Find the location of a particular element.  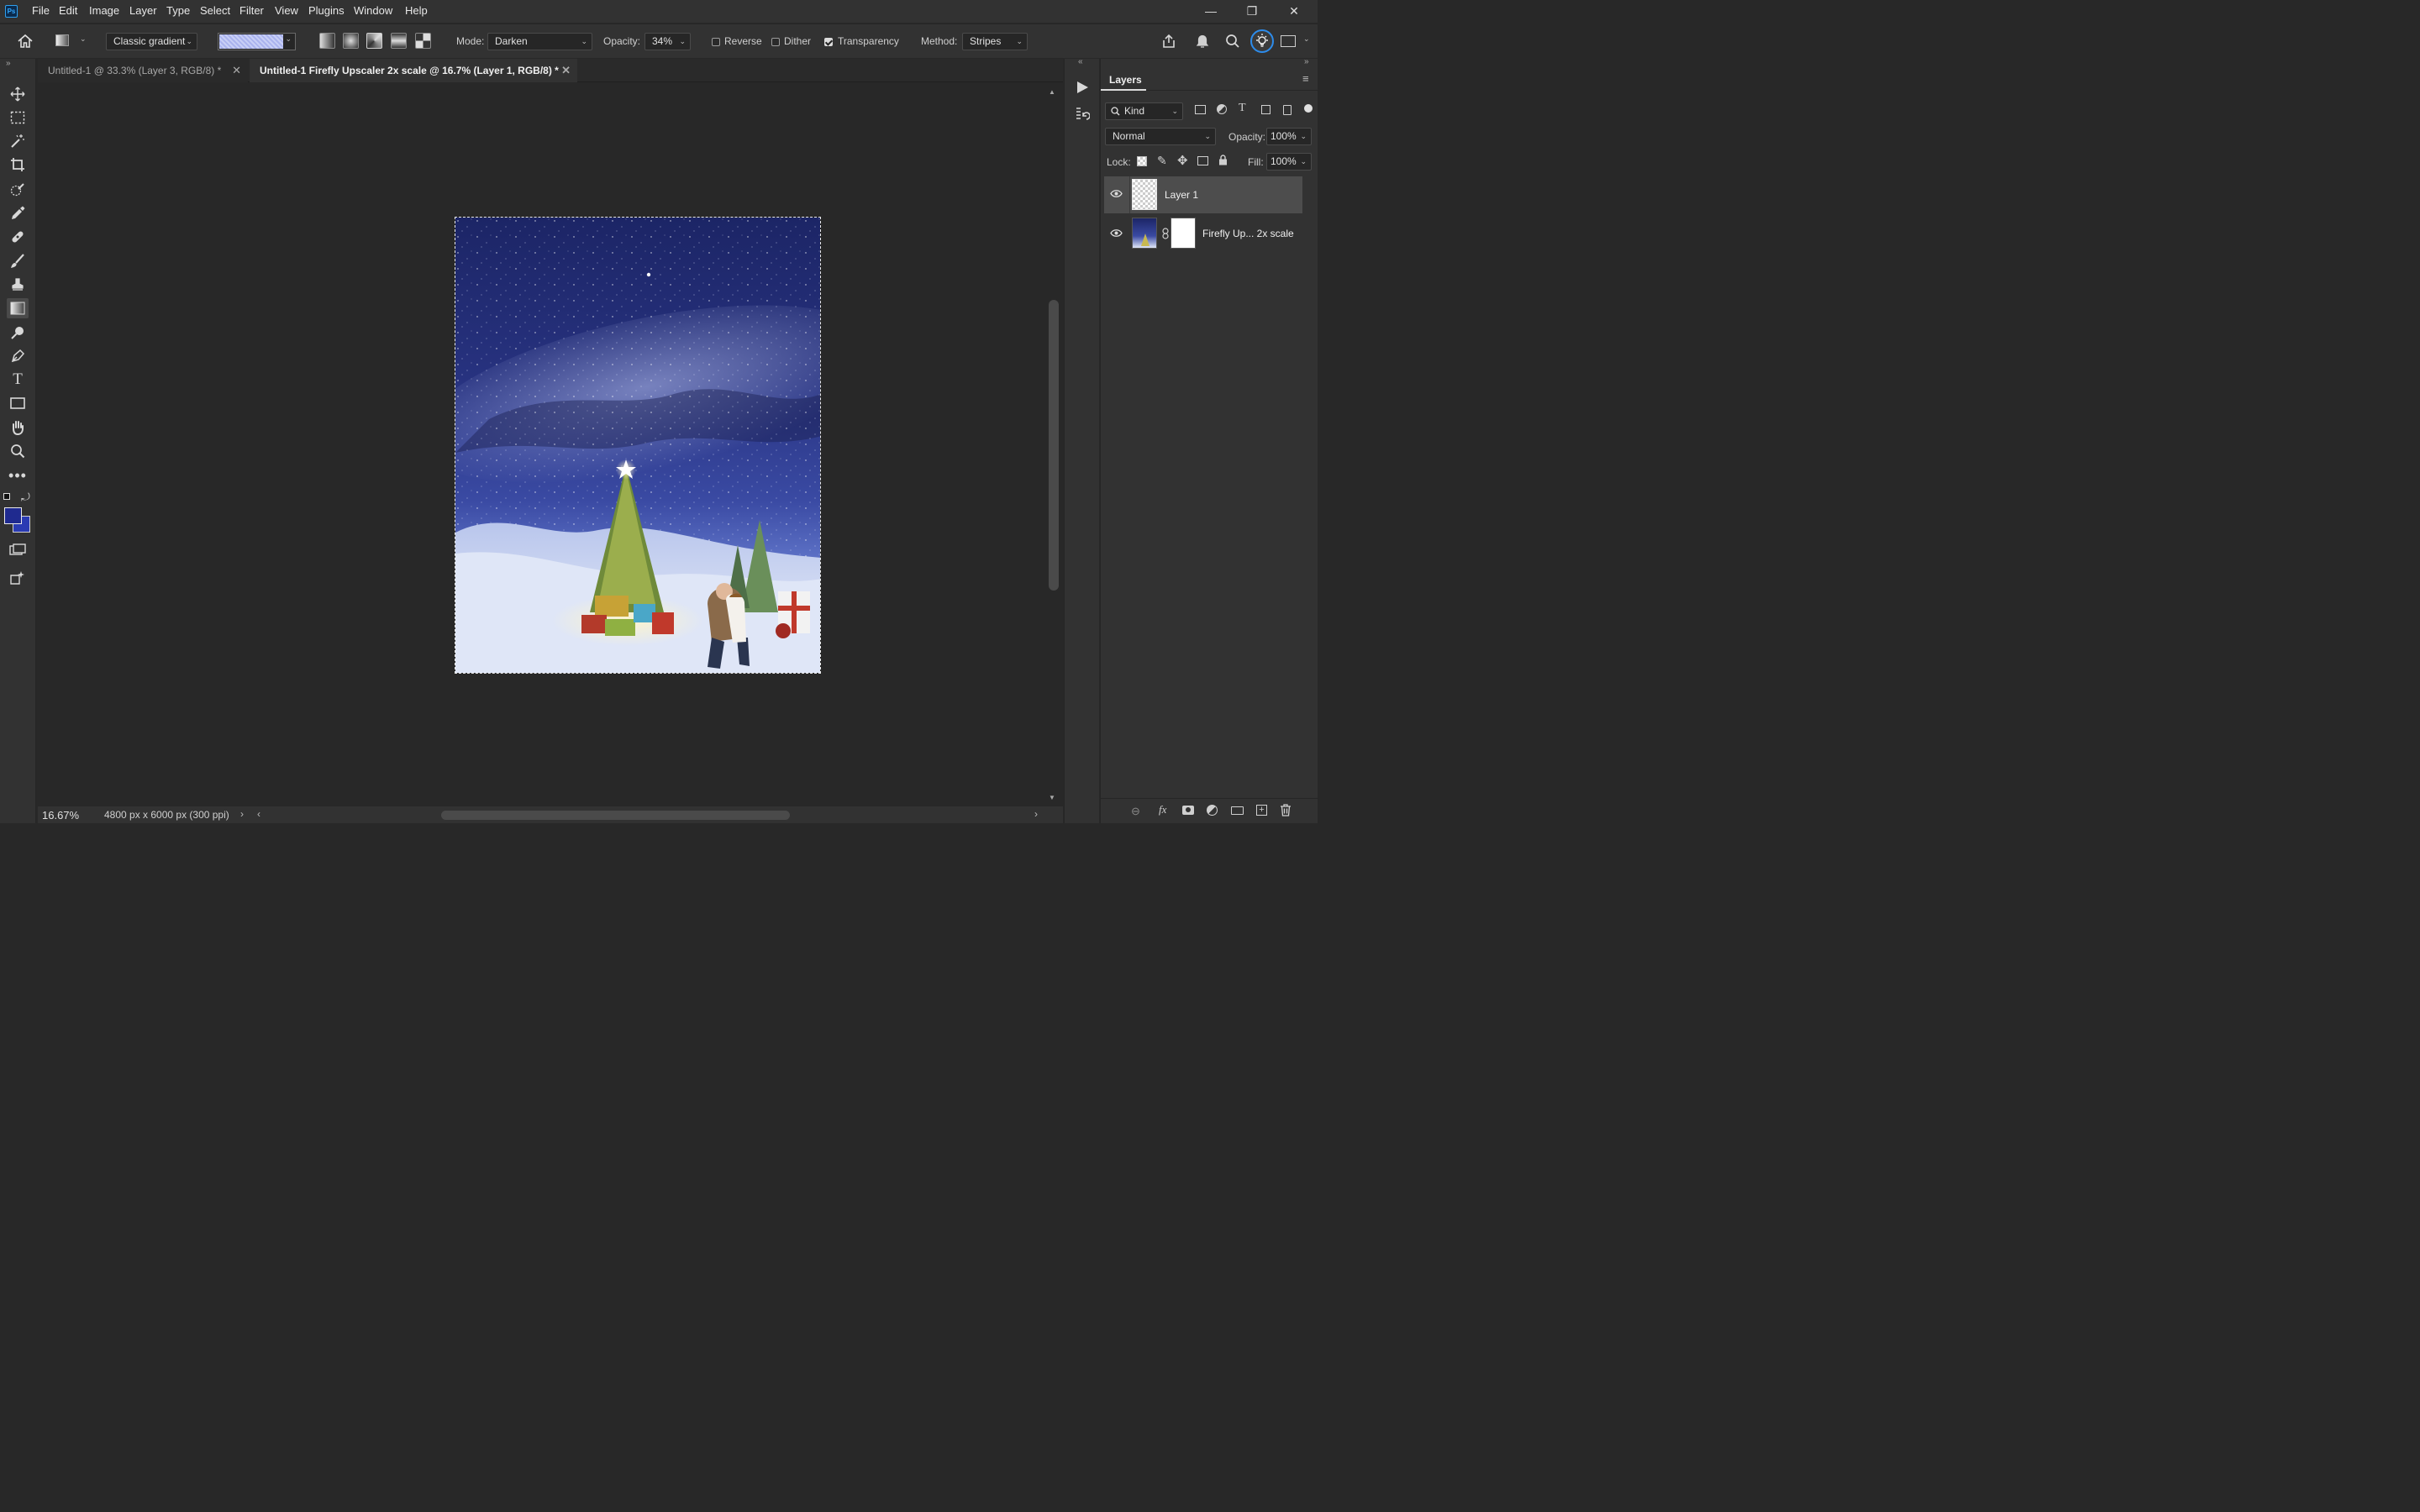

dither-checkbox is located at coordinates (775, 42).